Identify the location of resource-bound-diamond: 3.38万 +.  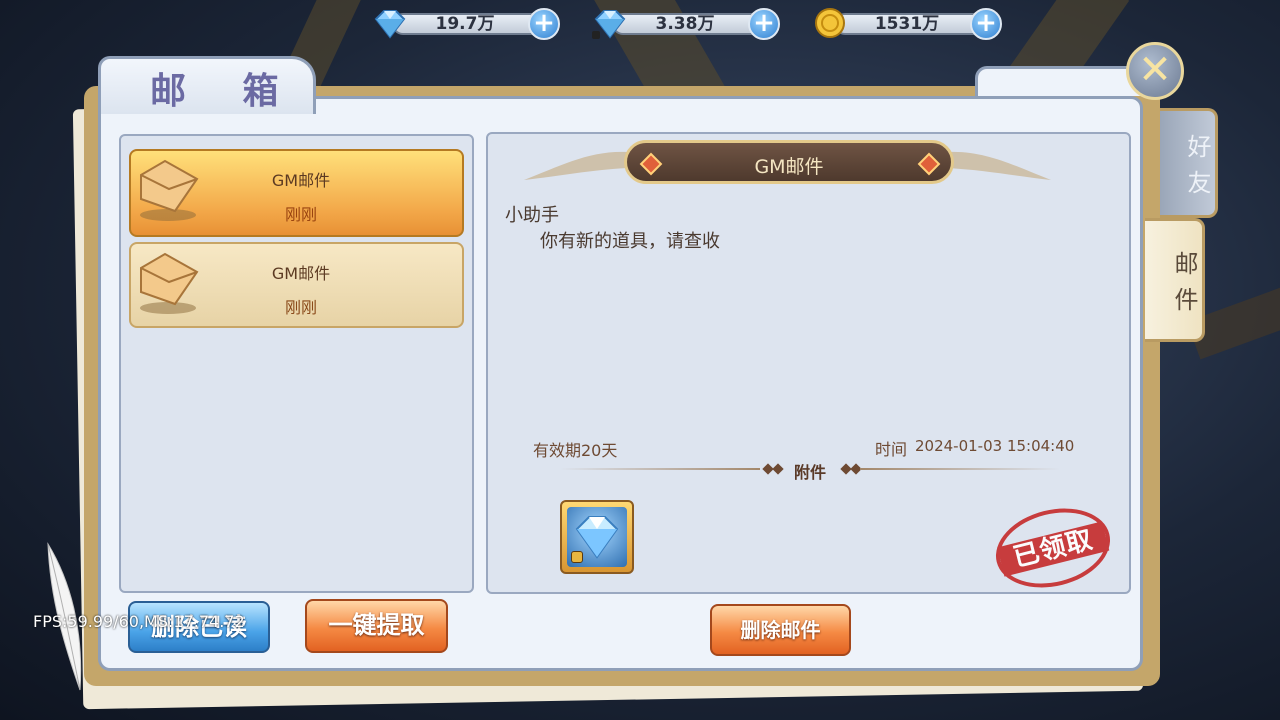
(685, 24).